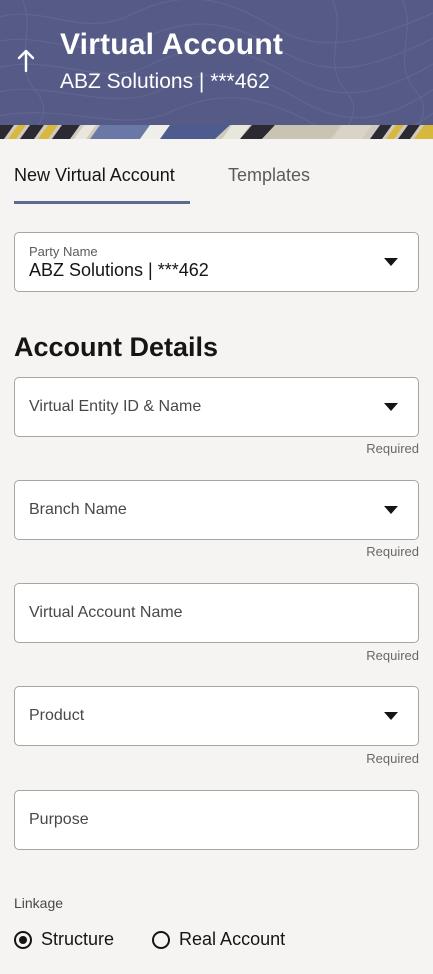 This screenshot has height=974, width=433. Describe the element at coordinates (78, 509) in the screenshot. I see `branch-name-label: Branch Name` at that location.